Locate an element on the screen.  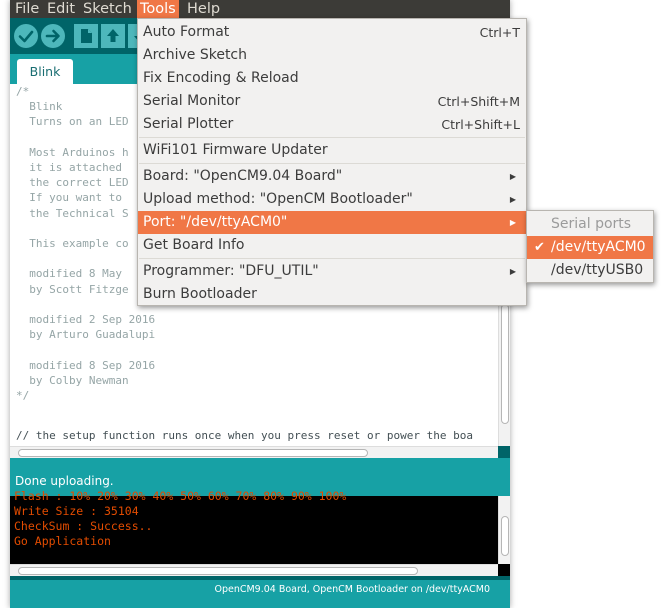
code-line: This example co is located at coordinates (72, 244).